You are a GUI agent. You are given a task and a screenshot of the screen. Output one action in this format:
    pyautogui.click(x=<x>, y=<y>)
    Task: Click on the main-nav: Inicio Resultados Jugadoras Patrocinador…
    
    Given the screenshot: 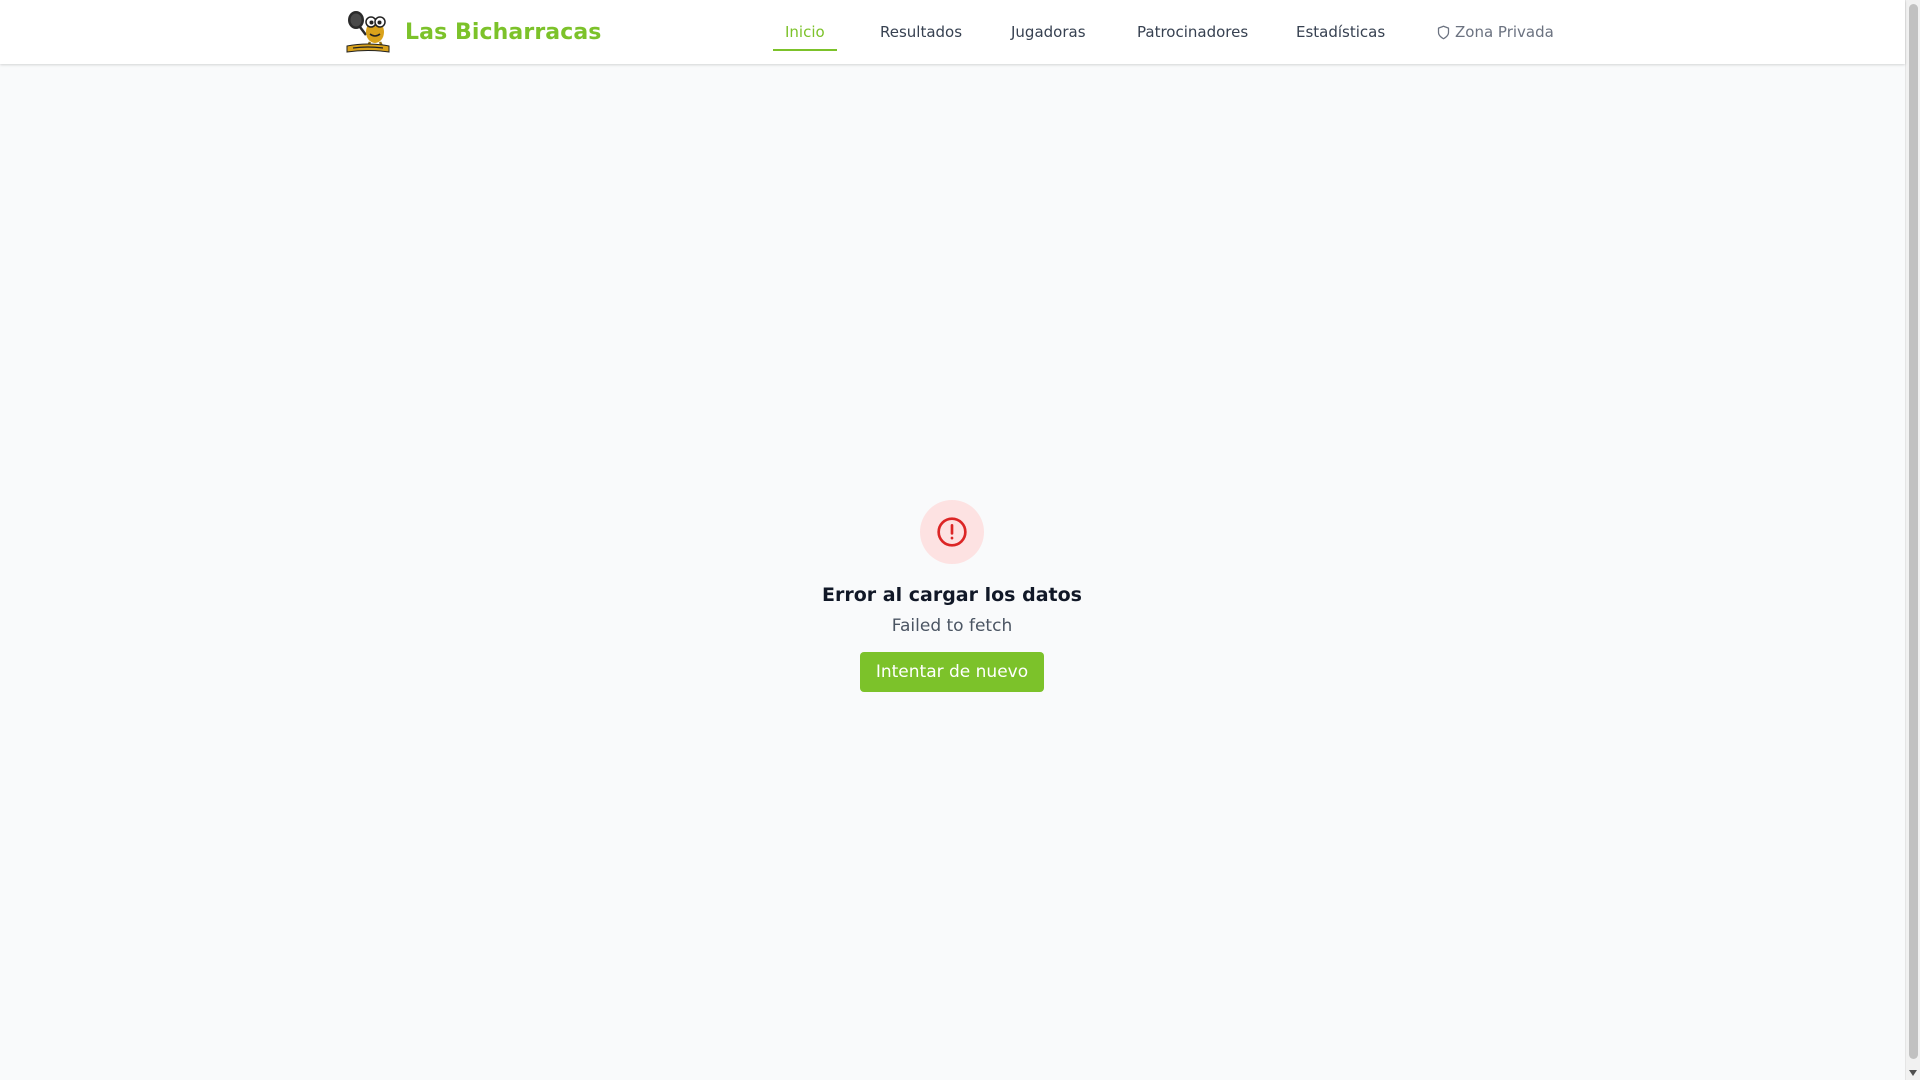 What is the action you would take?
    pyautogui.click(x=952, y=32)
    